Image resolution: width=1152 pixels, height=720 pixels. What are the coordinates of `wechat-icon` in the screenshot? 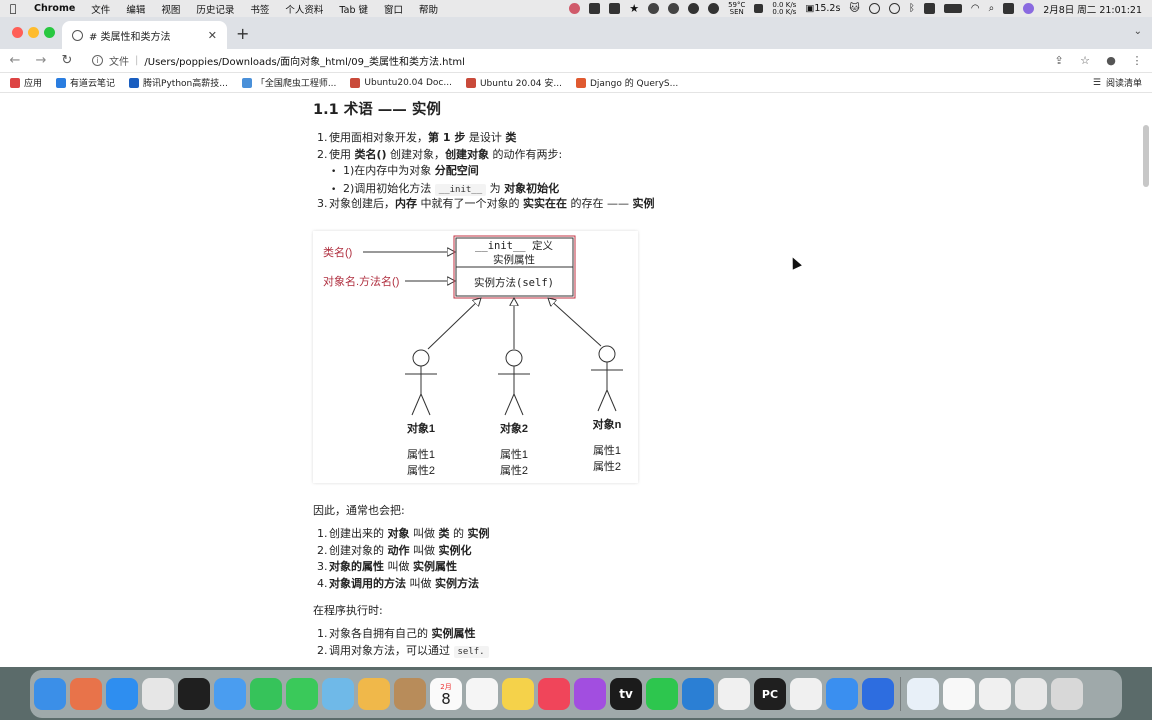 It's located at (662, 694).